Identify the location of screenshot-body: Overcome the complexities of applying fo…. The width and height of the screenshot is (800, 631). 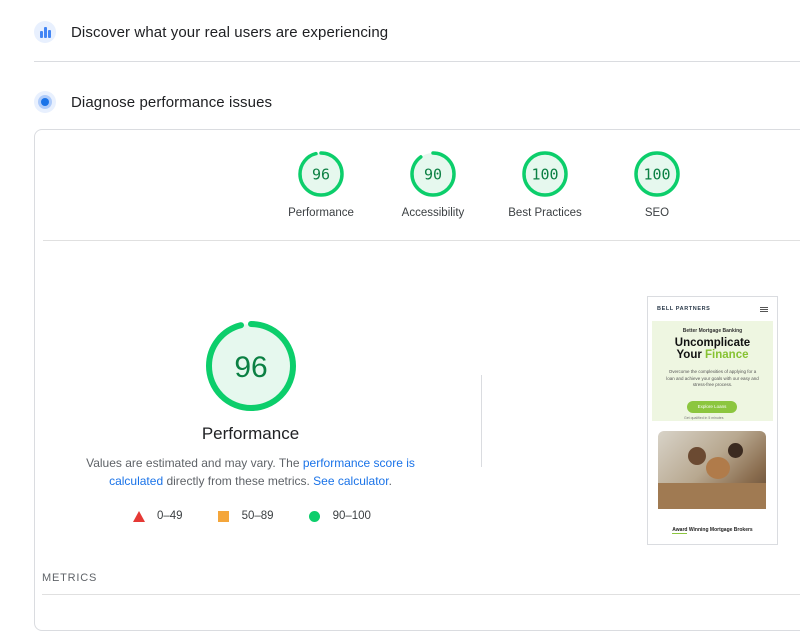
(712, 378).